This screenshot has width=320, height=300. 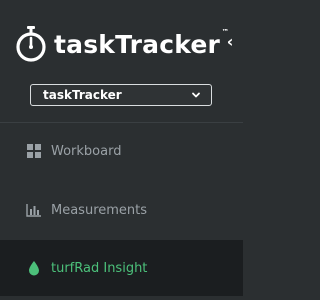 I want to click on chevron-left-icon: ‹, so click(x=230, y=41).